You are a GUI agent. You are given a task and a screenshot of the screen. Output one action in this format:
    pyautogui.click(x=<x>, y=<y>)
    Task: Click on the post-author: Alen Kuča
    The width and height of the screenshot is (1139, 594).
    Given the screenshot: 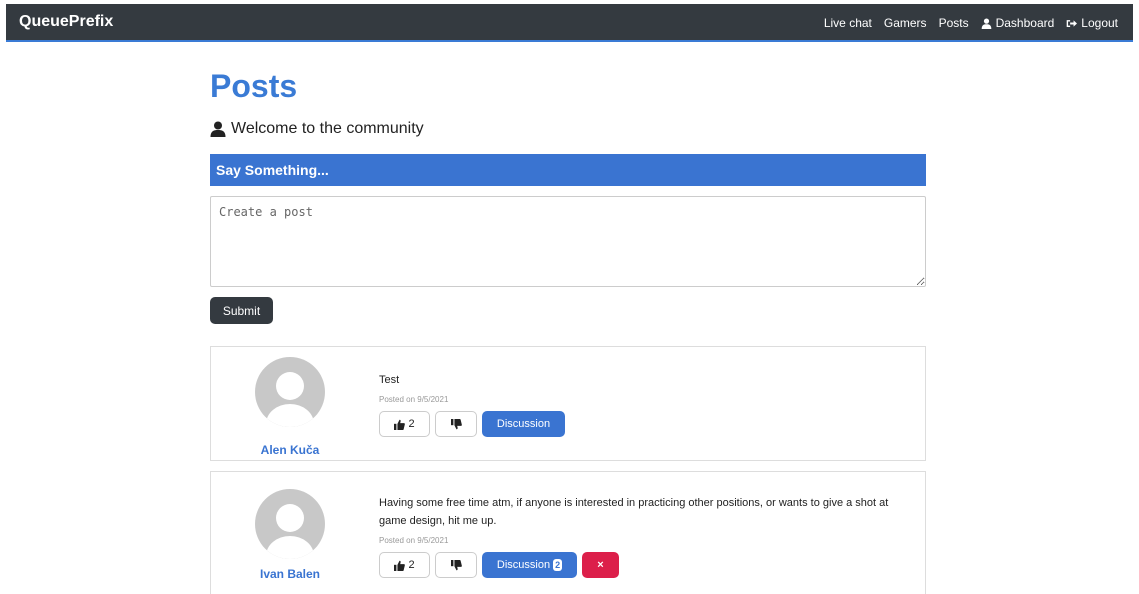 What is the action you would take?
    pyautogui.click(x=290, y=407)
    